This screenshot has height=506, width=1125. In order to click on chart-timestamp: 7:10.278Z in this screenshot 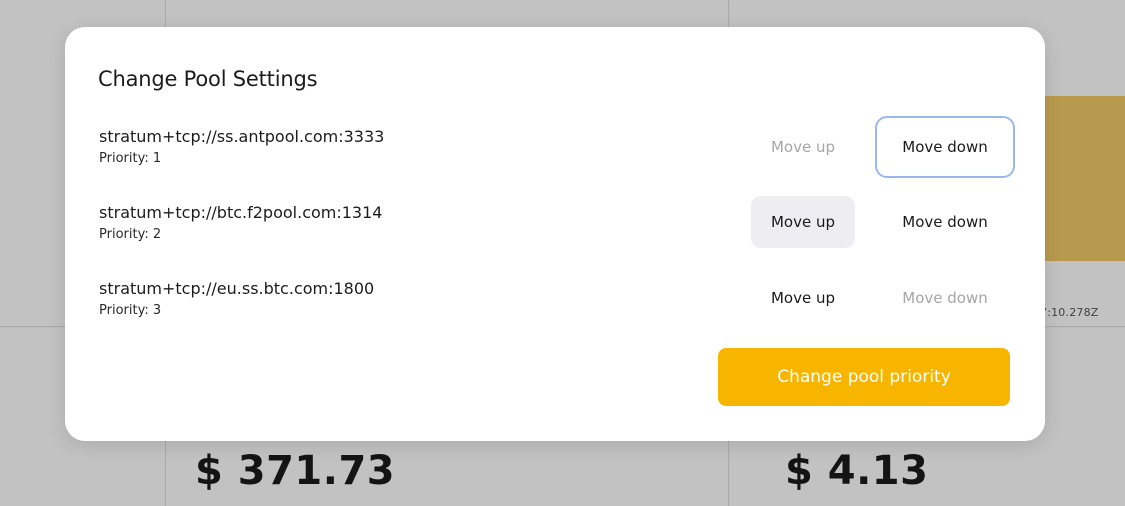, I will do `click(1069, 312)`.